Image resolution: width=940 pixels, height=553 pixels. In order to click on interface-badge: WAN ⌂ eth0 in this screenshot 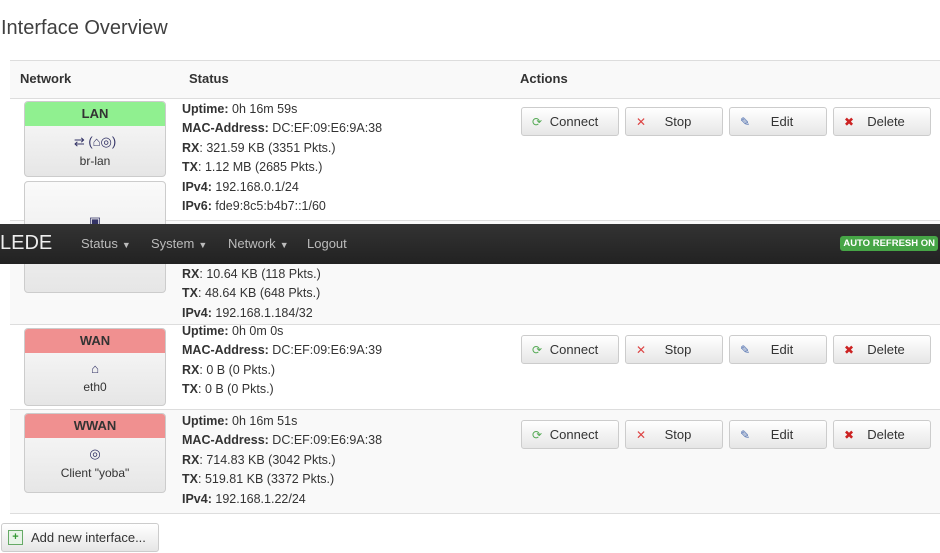, I will do `click(95, 367)`.